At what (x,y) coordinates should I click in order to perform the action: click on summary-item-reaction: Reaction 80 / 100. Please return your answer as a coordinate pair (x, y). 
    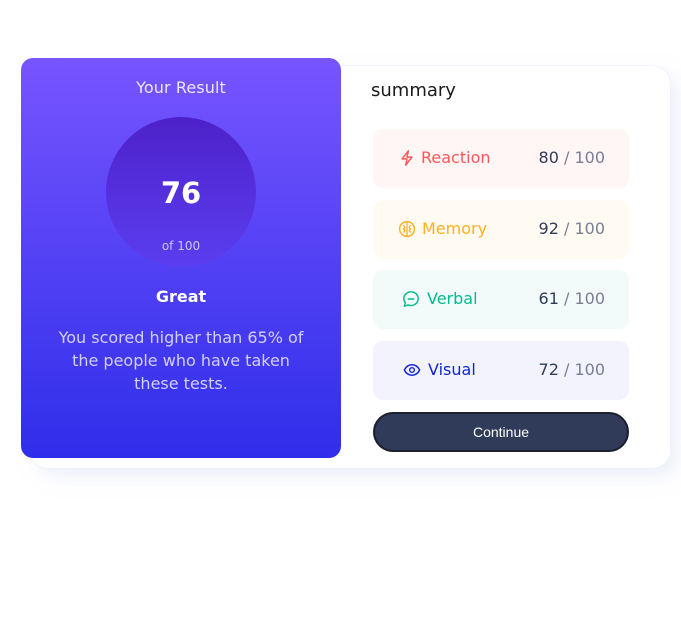
    Looking at the image, I should click on (501, 158).